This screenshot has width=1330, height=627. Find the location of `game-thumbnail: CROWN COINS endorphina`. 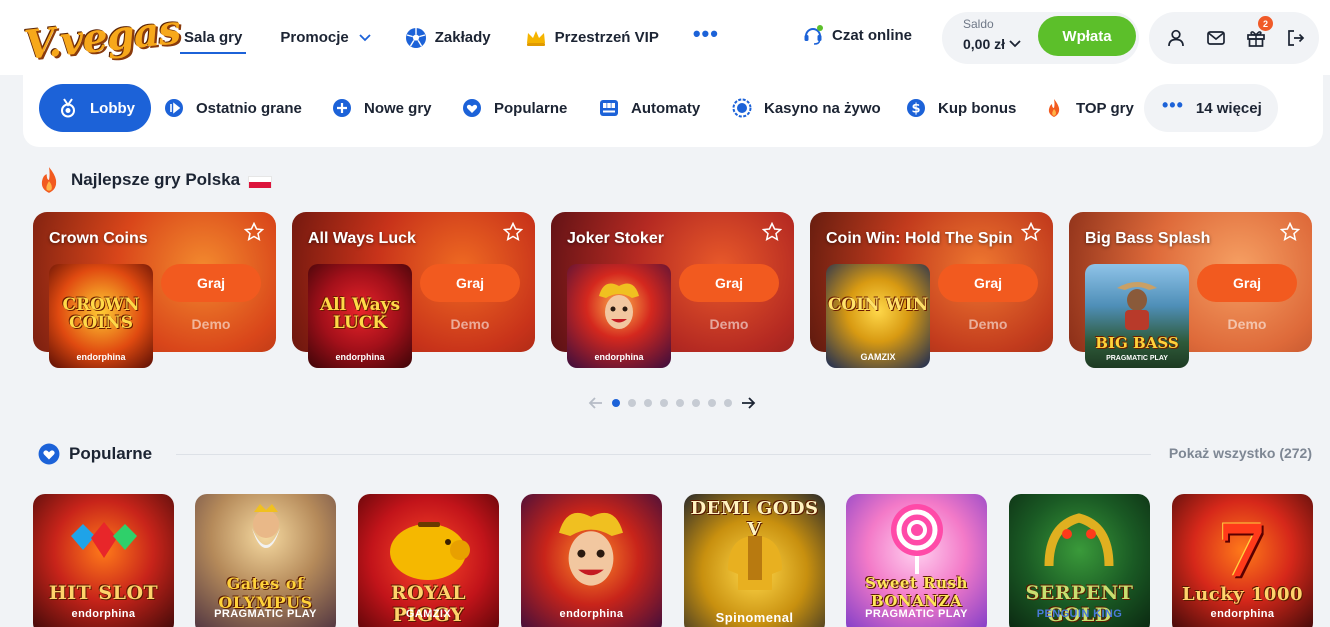

game-thumbnail: CROWN COINS endorphina is located at coordinates (101, 316).